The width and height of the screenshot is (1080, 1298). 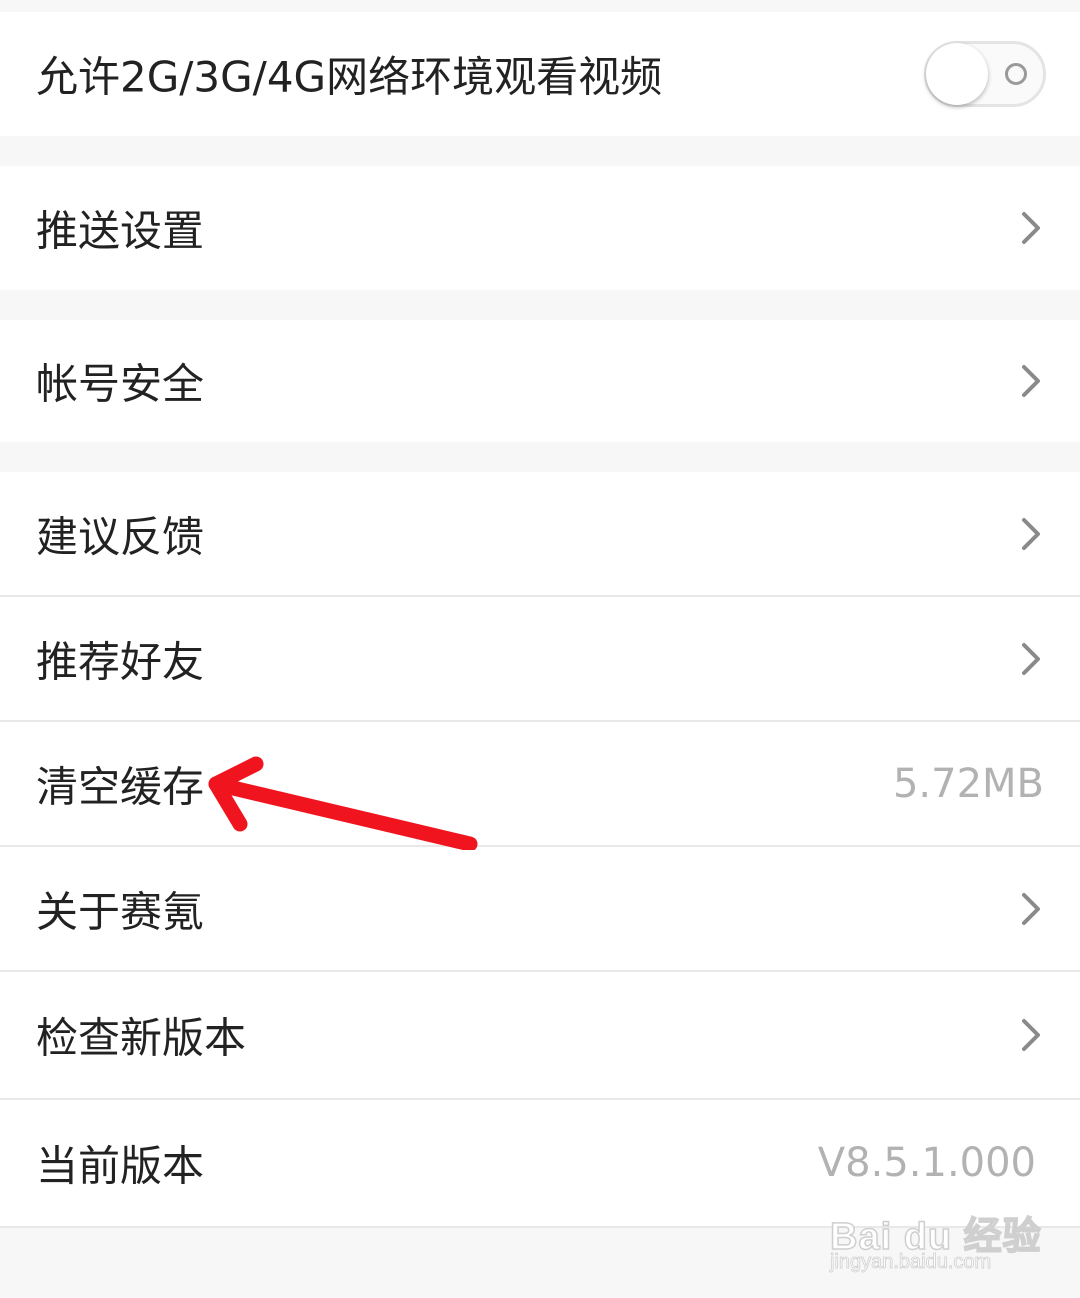 I want to click on settings-row-feedback: 建议反馈, so click(x=540, y=534).